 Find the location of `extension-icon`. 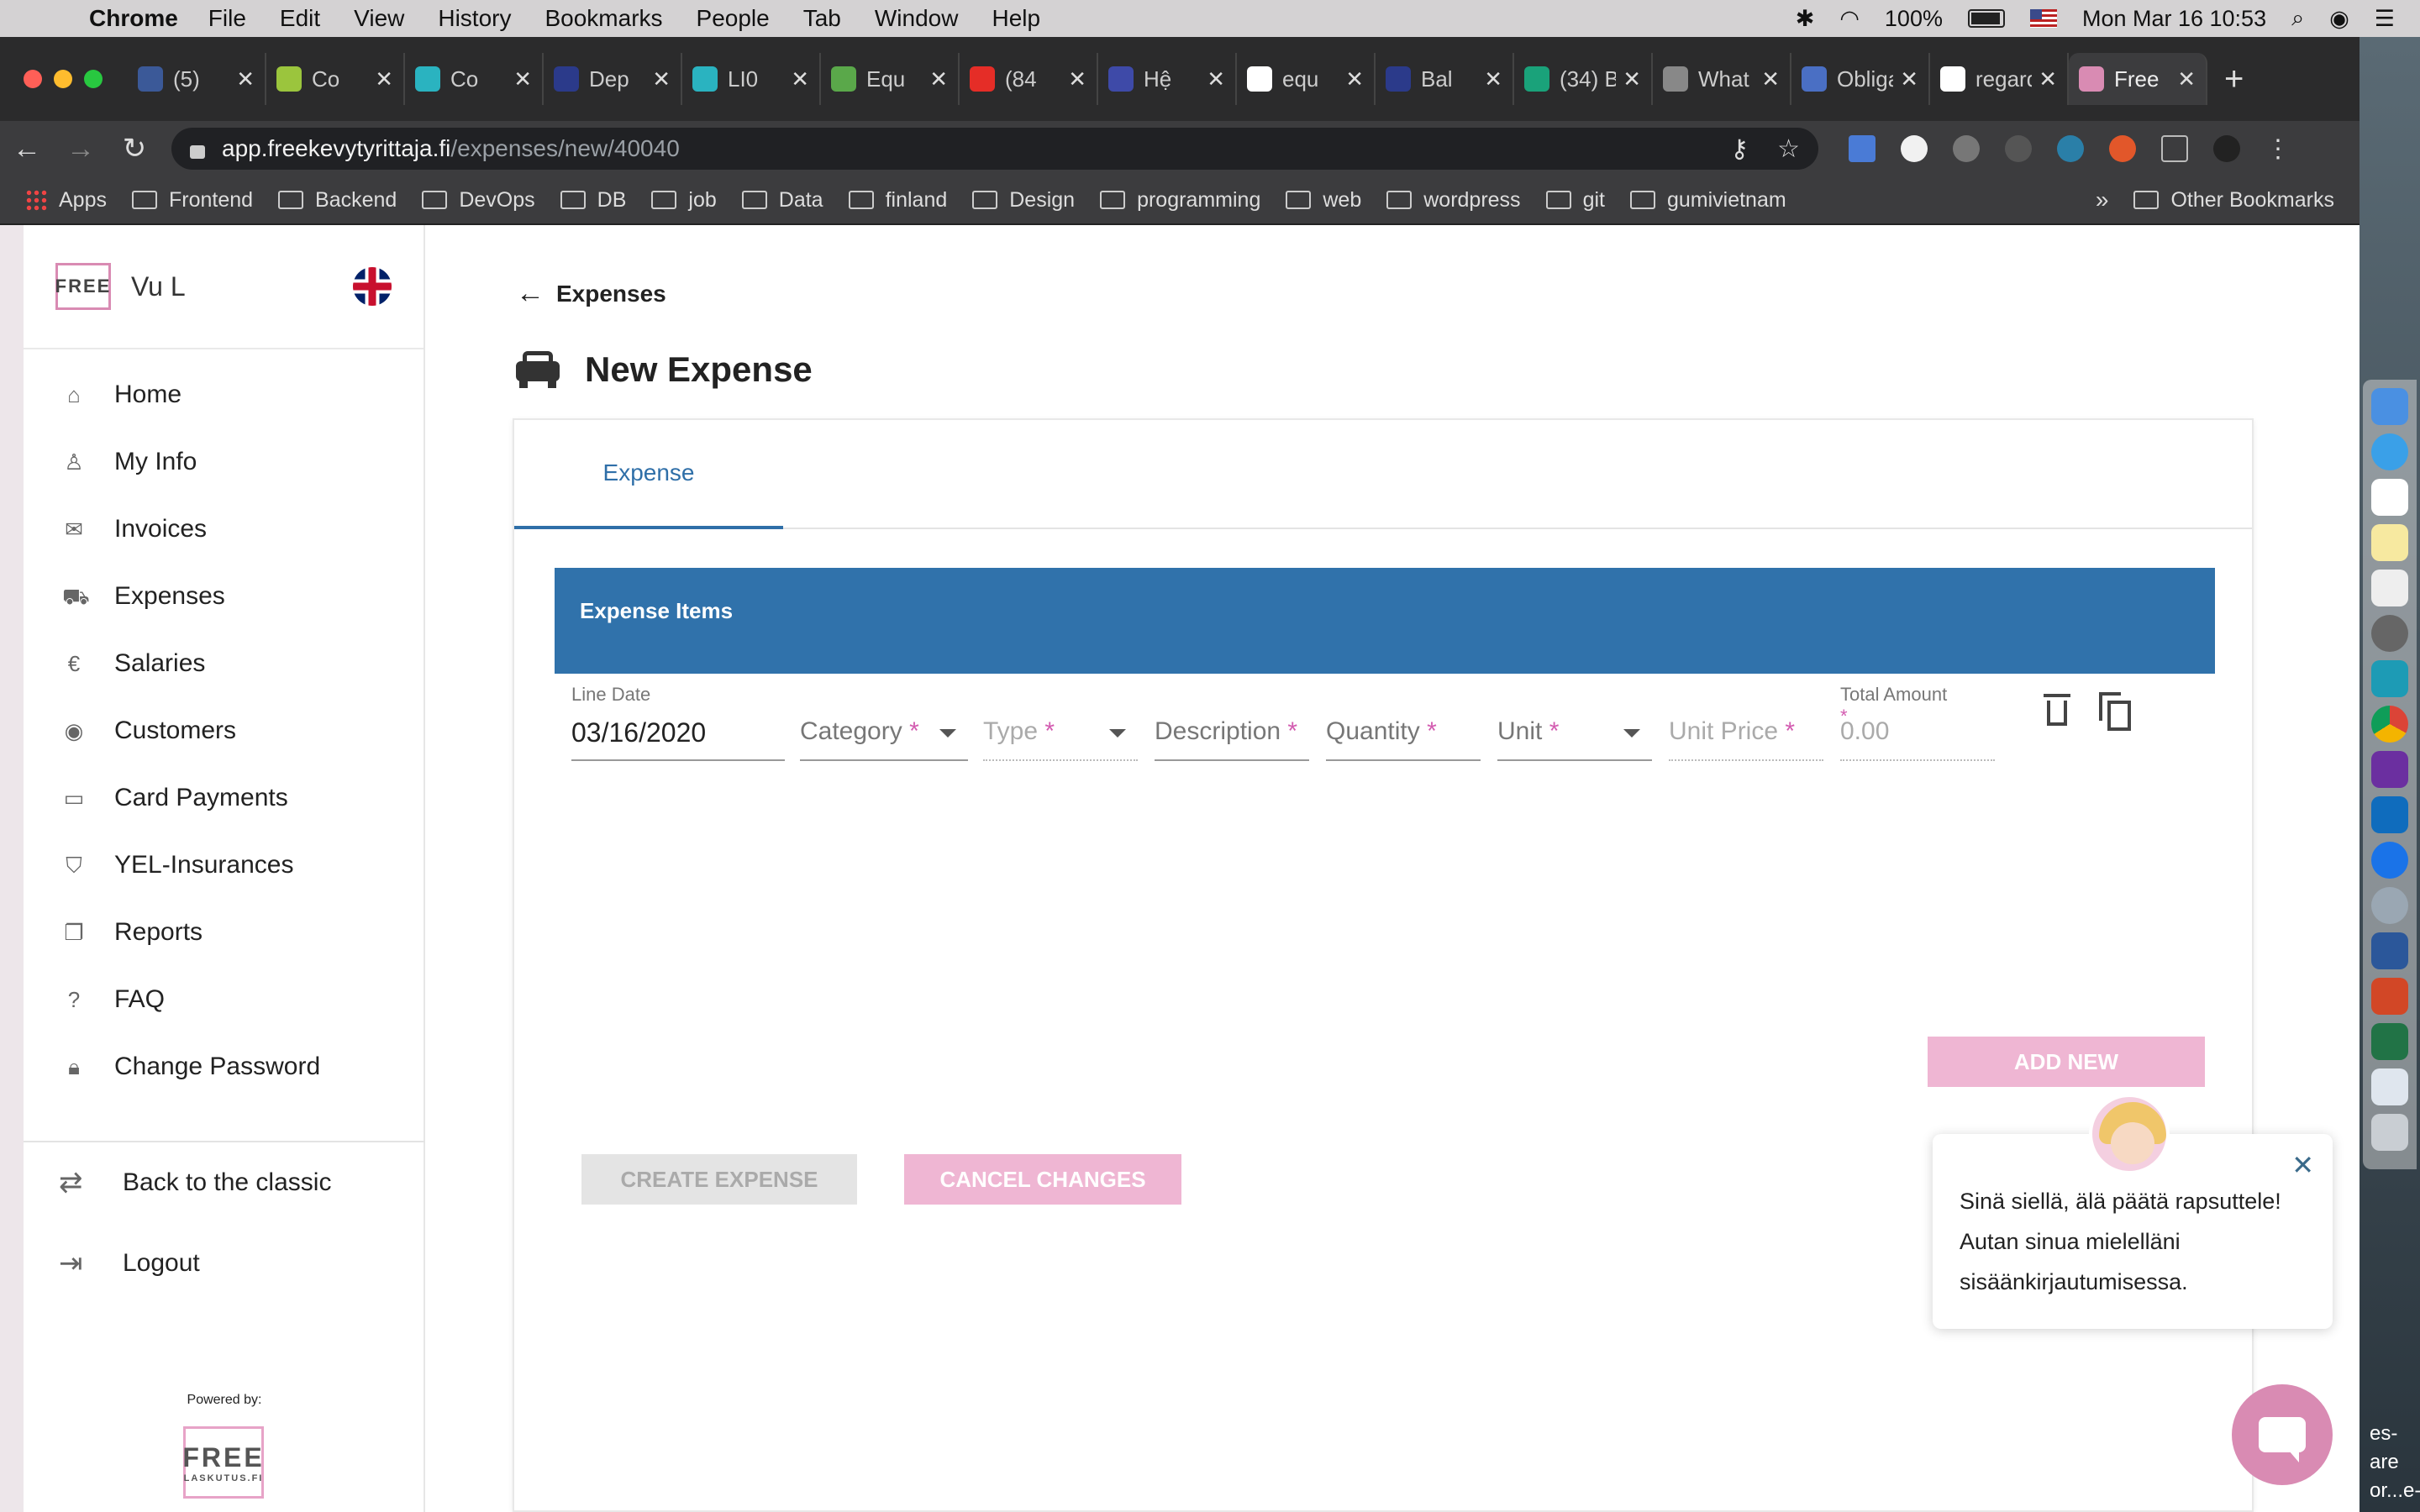

extension-icon is located at coordinates (1915, 148).